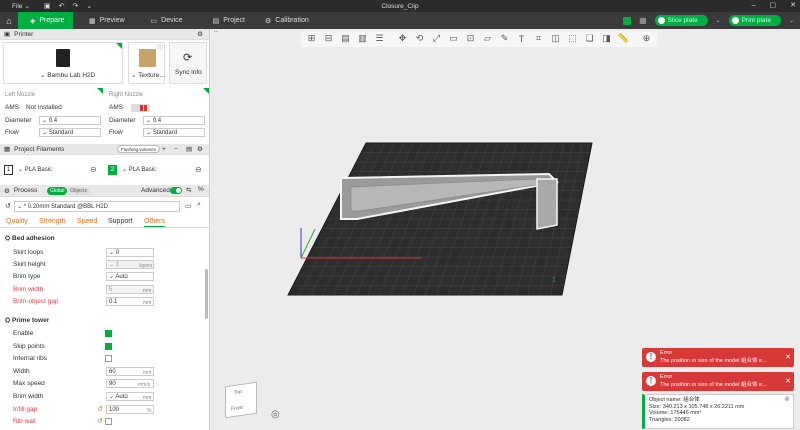 This screenshot has height=430, width=800. What do you see at coordinates (238, 392) in the screenshot?
I see `view-cube-top: Top` at bounding box center [238, 392].